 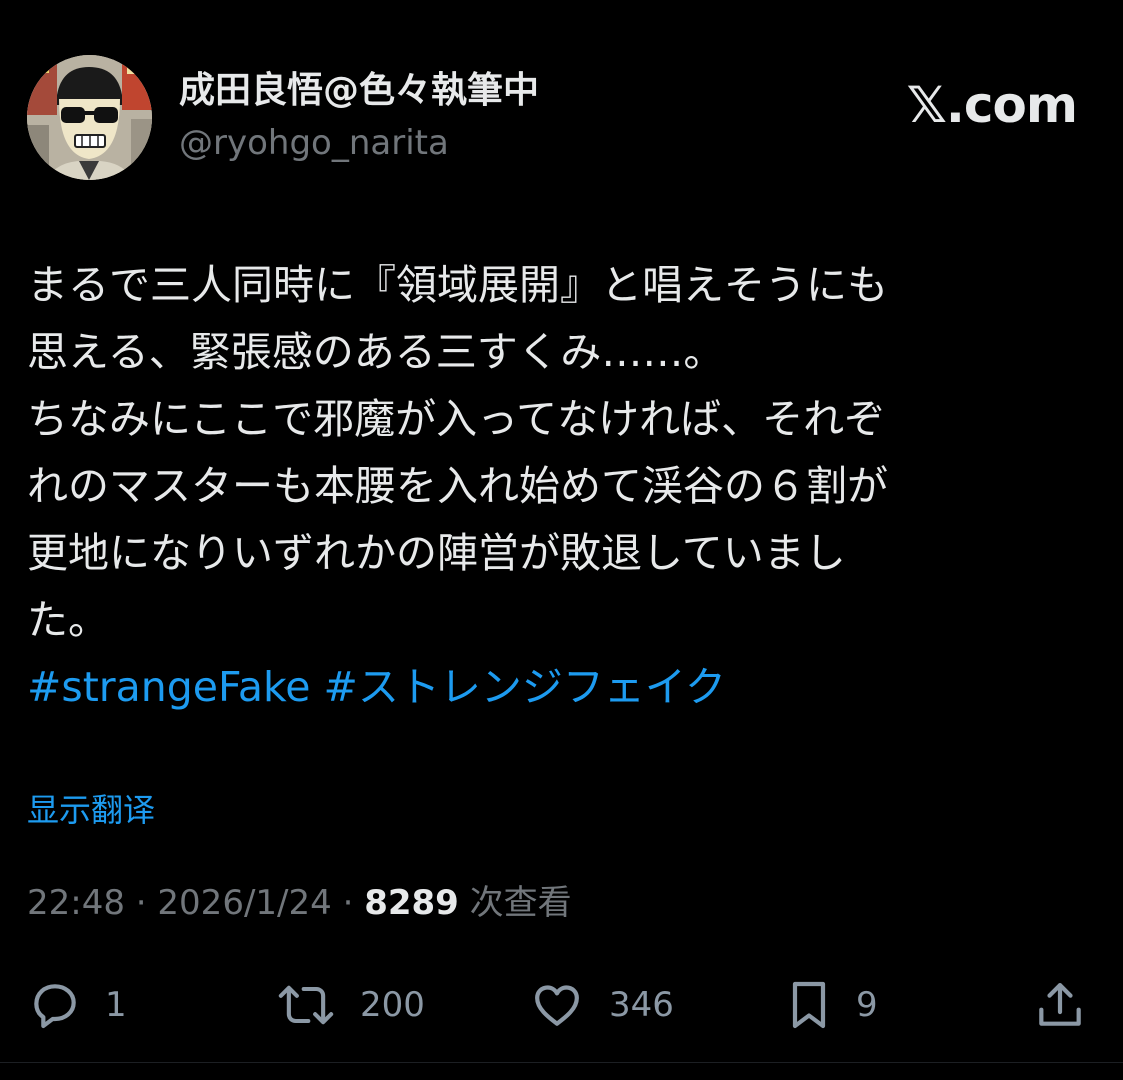 What do you see at coordinates (411, 903) in the screenshot?
I see `views-count: 8289` at bounding box center [411, 903].